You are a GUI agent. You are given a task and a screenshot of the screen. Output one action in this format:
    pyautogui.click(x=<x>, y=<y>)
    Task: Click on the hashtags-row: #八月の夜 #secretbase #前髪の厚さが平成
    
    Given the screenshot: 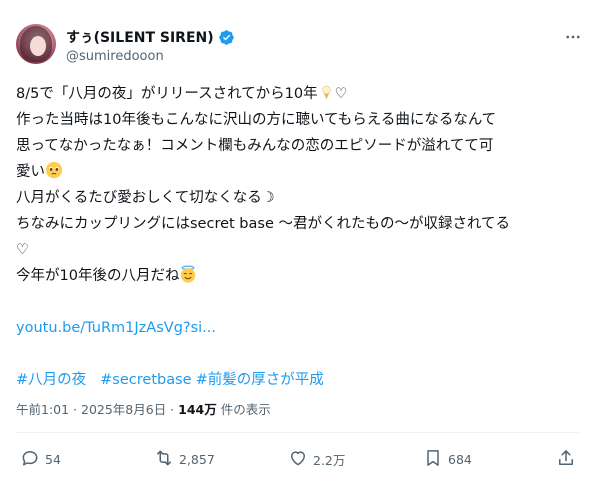 What is the action you would take?
    pyautogui.click(x=301, y=380)
    